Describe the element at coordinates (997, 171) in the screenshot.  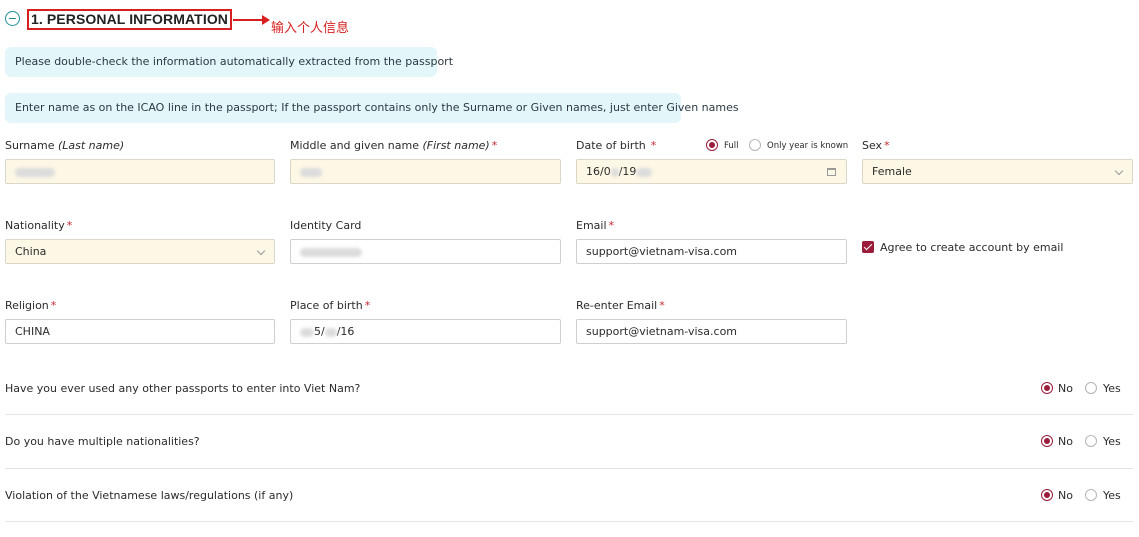
I see `sex-select: Female` at that location.